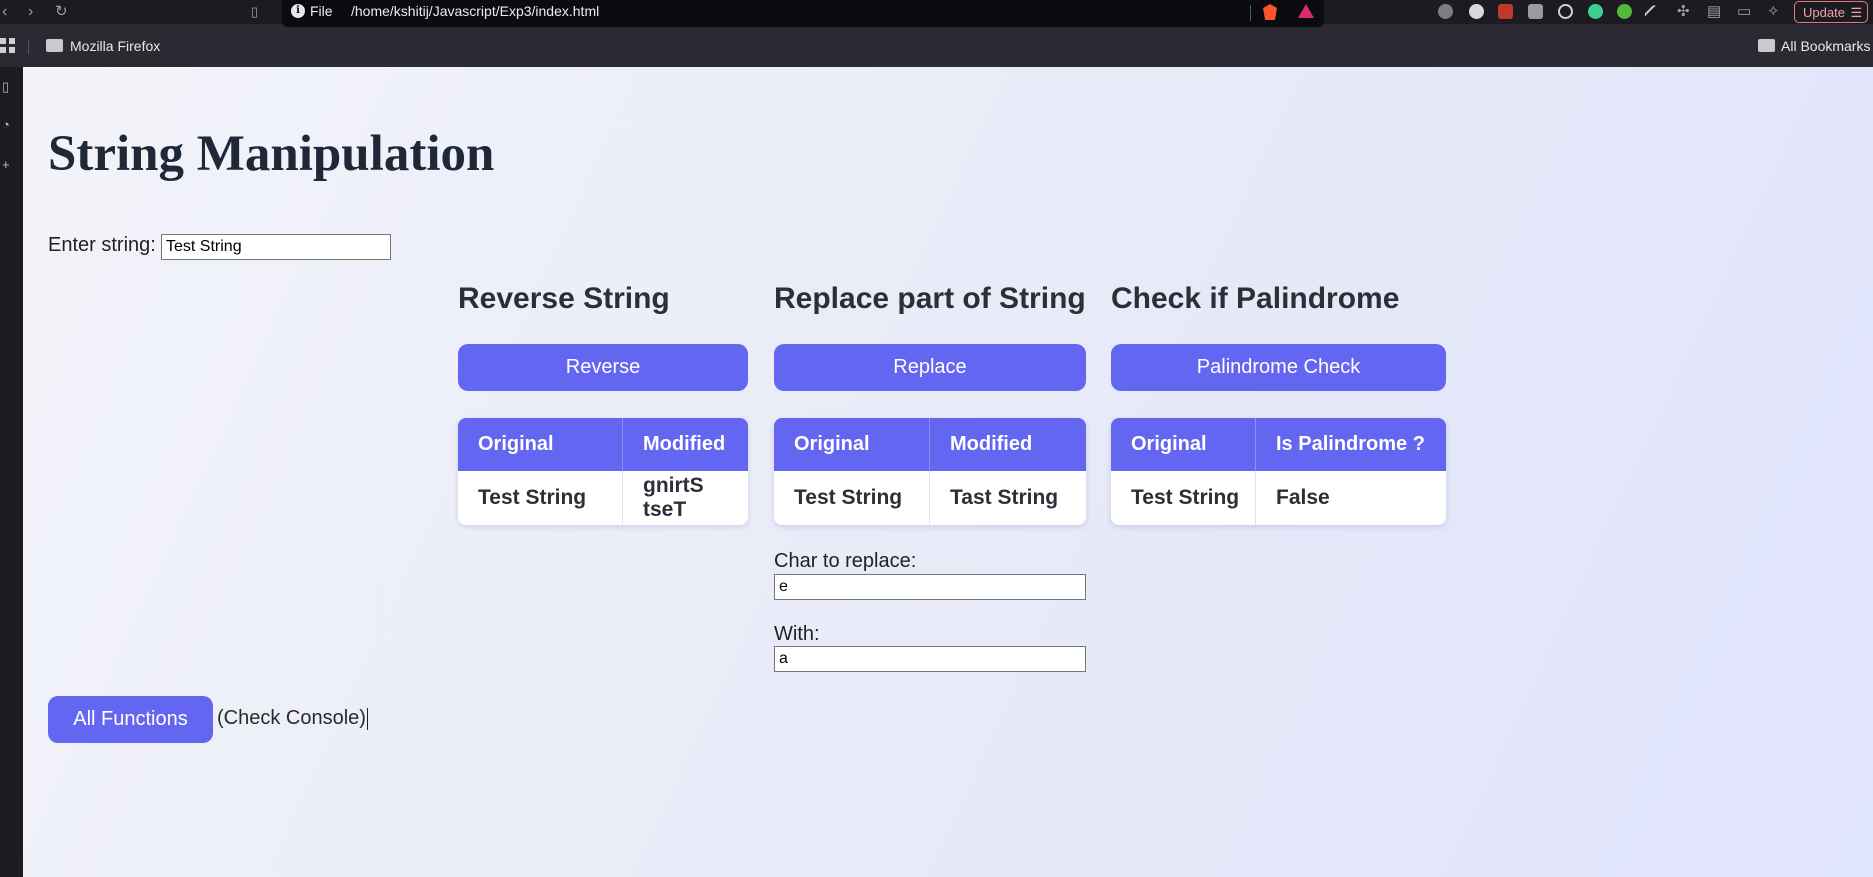 Image resolution: width=1873 pixels, height=877 pixels. I want to click on site-info-icon: i, so click(298, 11).